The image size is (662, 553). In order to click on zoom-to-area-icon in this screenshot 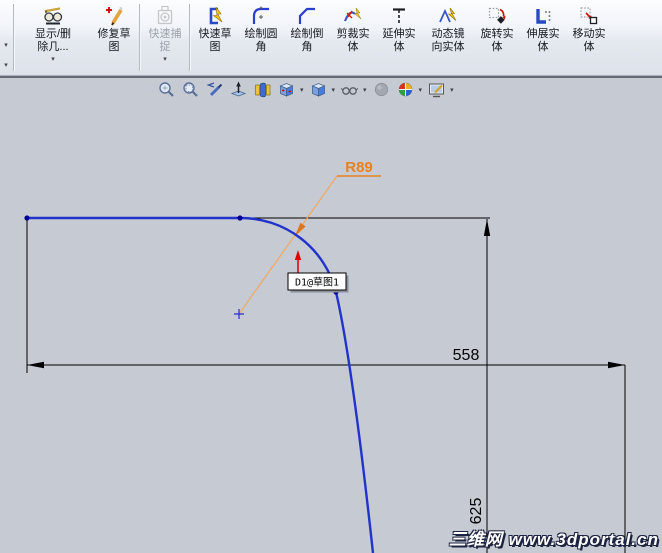, I will do `click(190, 89)`.